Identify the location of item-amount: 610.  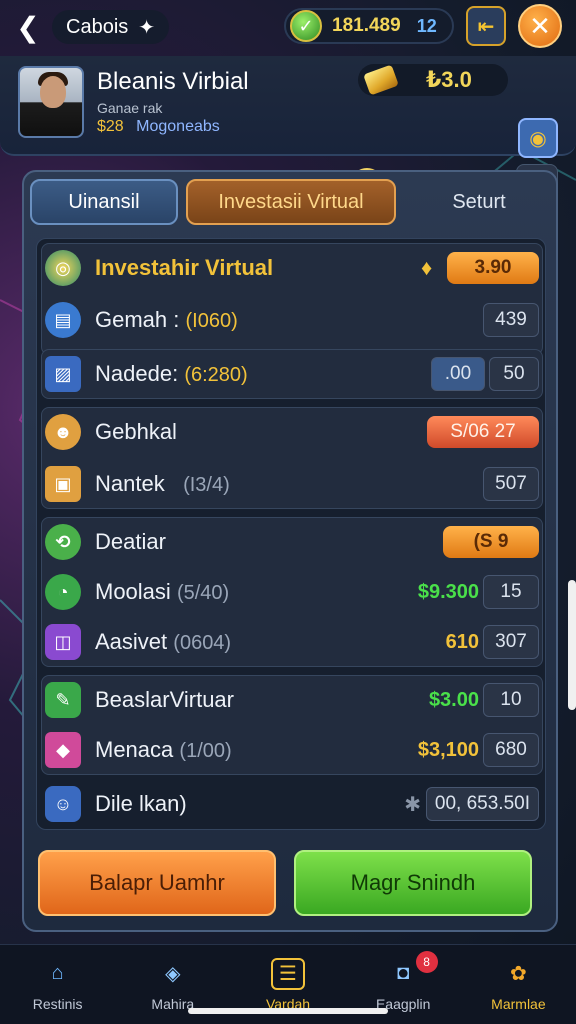
(462, 641).